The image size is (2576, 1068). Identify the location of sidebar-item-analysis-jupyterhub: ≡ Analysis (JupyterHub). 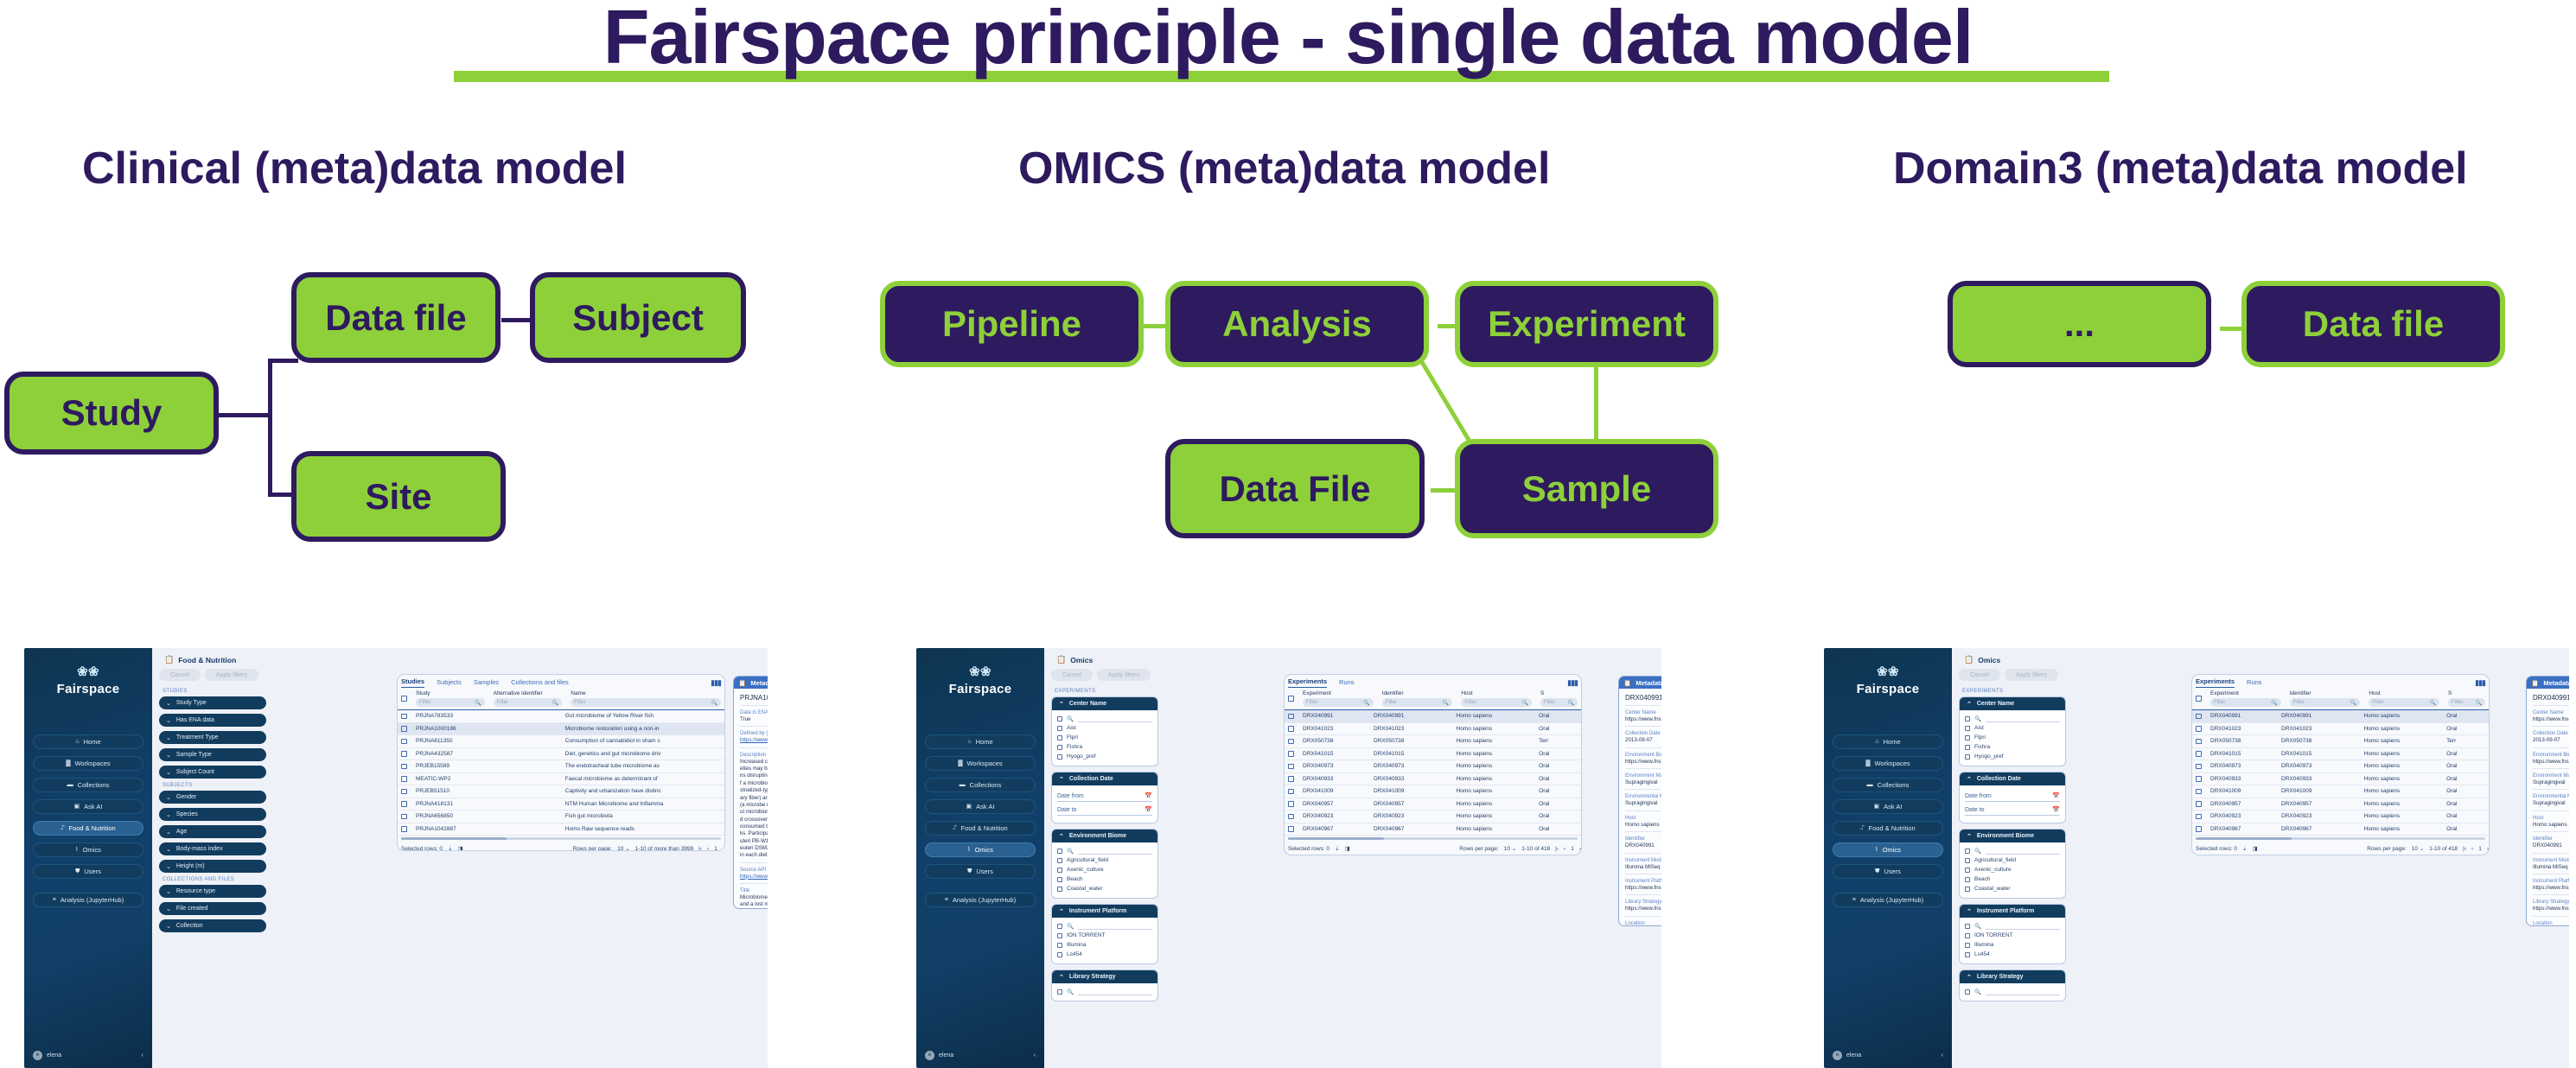
(1888, 900).